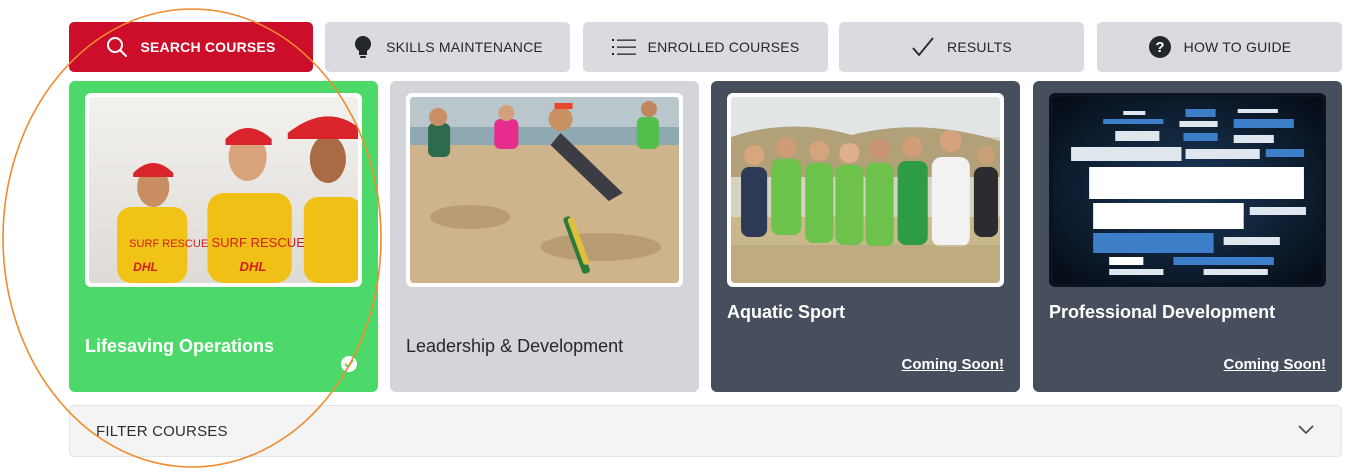 Image resolution: width=1347 pixels, height=468 pixels. Describe the element at coordinates (208, 47) in the screenshot. I see `tab-label: SEARCH COURSES` at that location.